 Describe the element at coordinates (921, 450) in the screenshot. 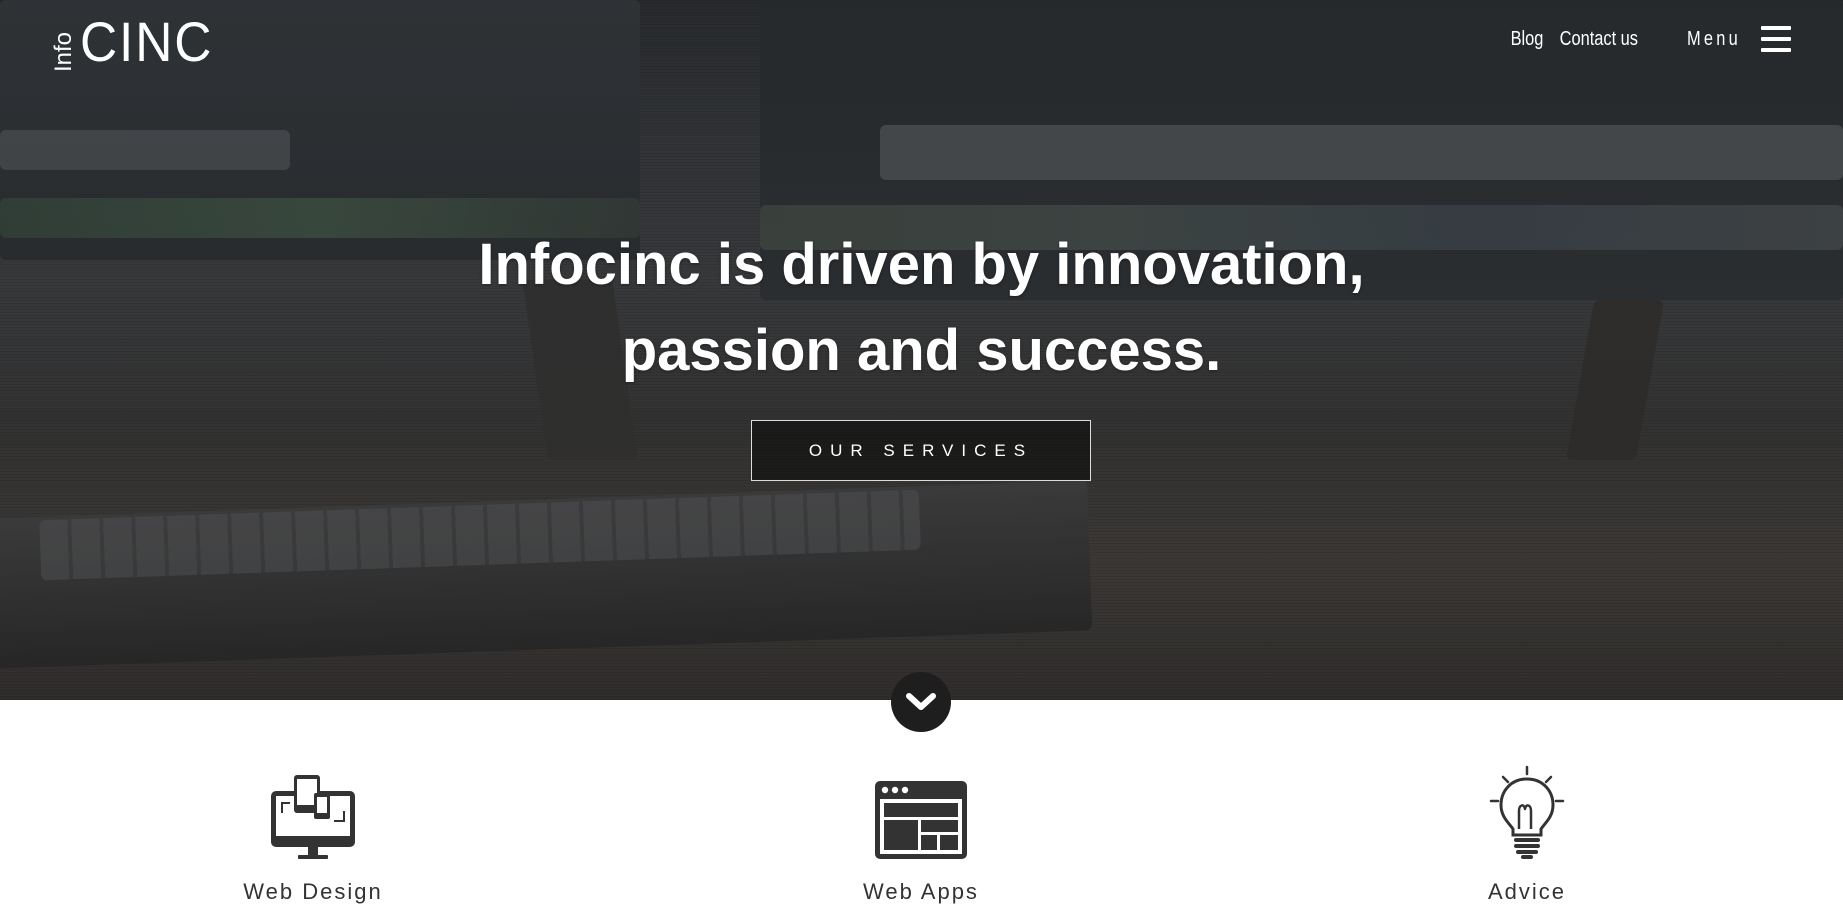

I see `our-services-button: OUR SERVICES` at that location.